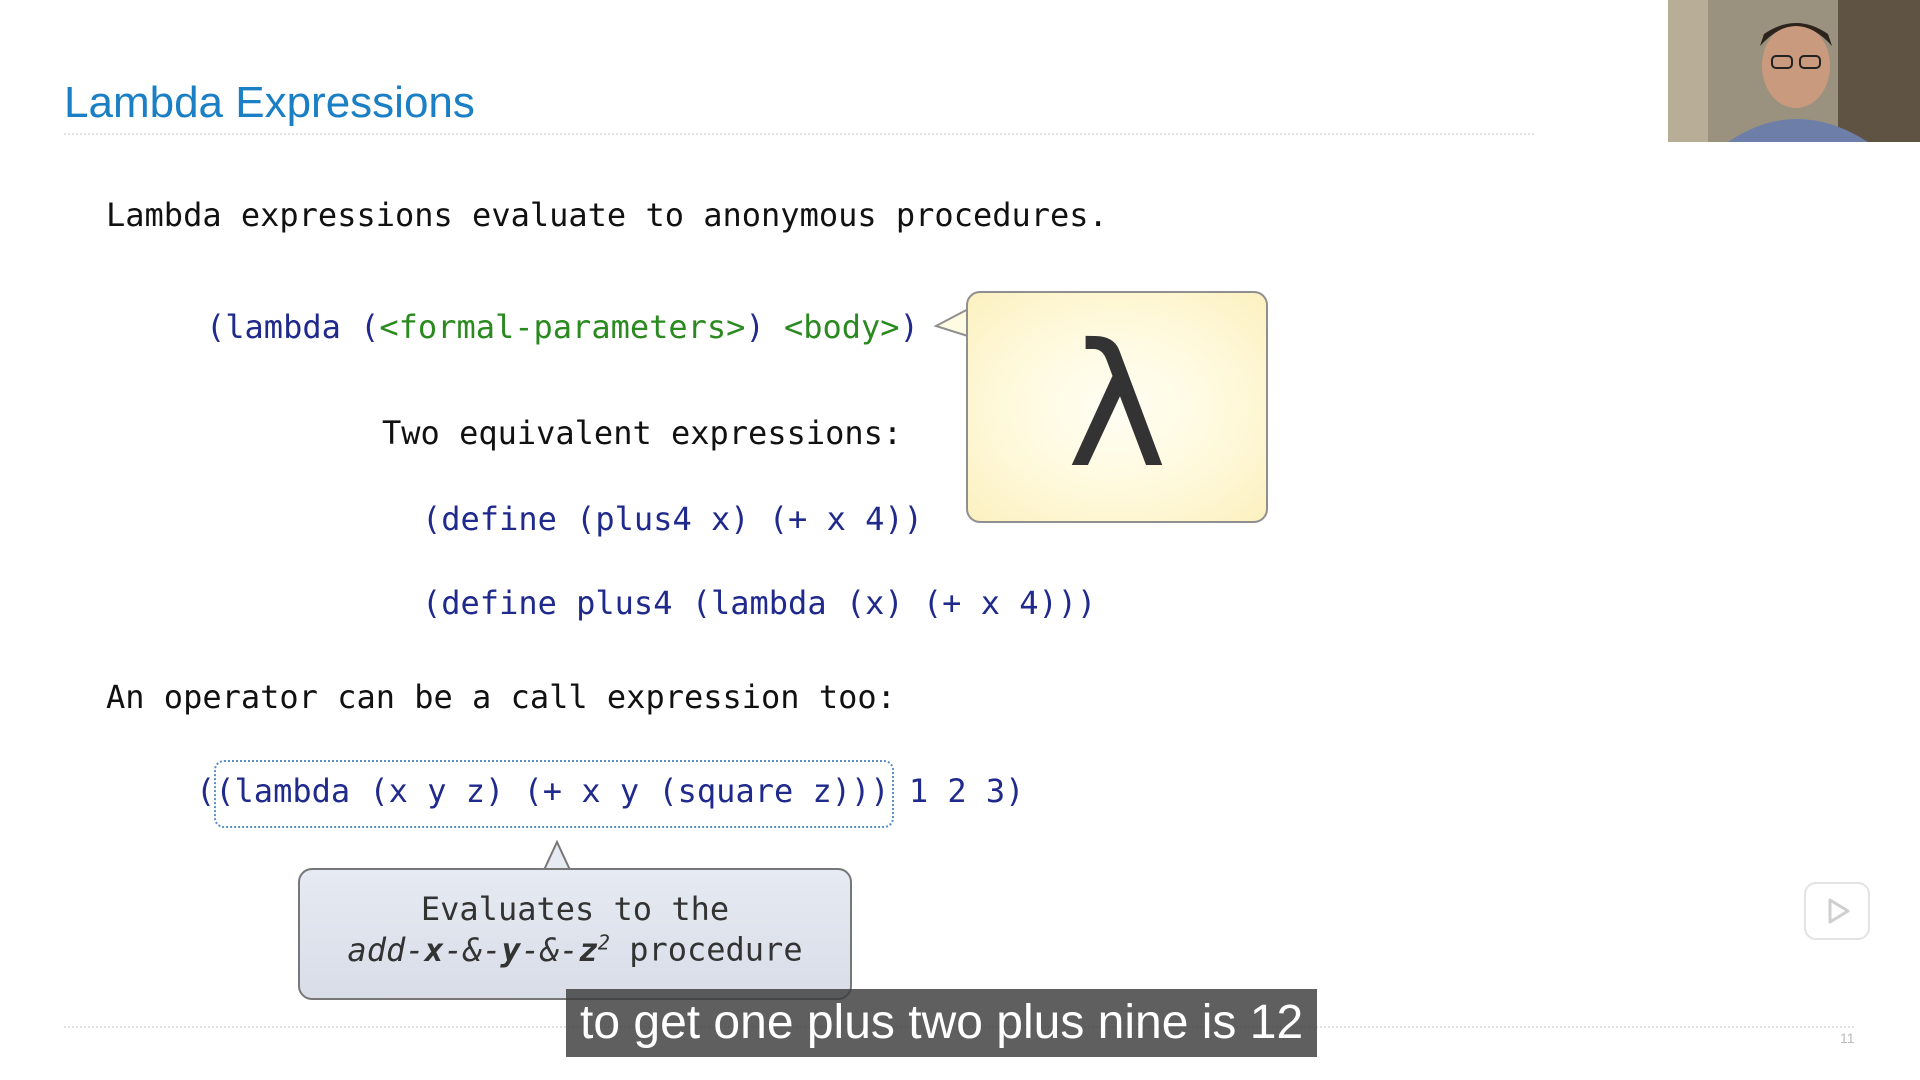 This screenshot has width=1920, height=1080. I want to click on title-divider, so click(799, 134).